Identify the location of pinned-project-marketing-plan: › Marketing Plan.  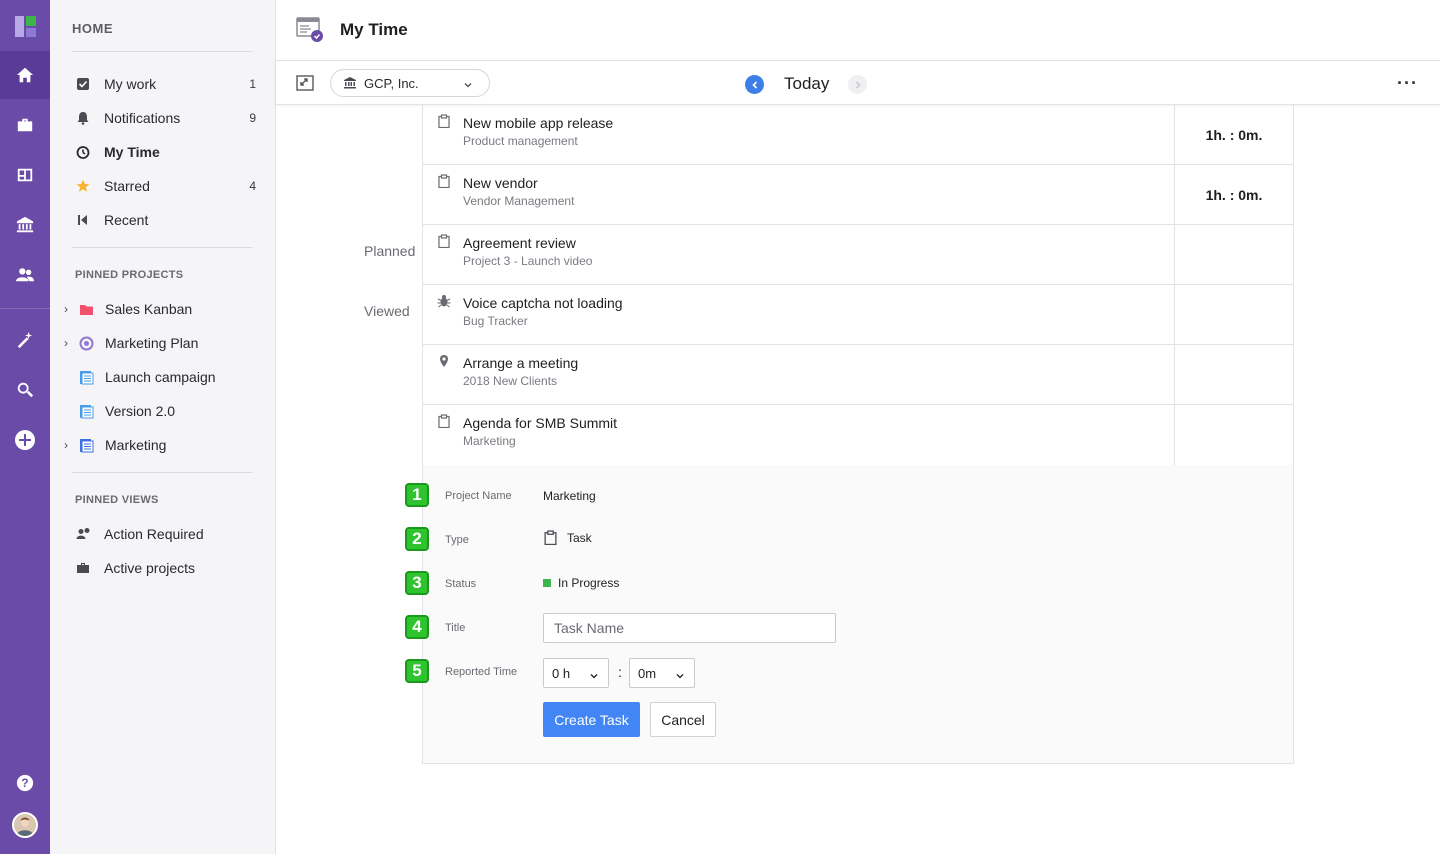
(162, 343).